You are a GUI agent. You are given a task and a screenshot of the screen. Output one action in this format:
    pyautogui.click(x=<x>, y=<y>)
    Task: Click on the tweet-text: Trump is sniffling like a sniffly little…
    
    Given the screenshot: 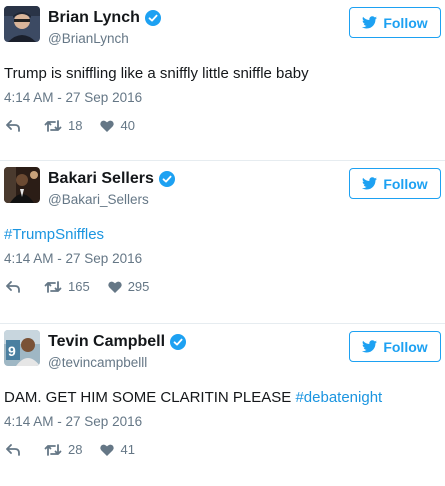 What is the action you would take?
    pyautogui.click(x=156, y=74)
    